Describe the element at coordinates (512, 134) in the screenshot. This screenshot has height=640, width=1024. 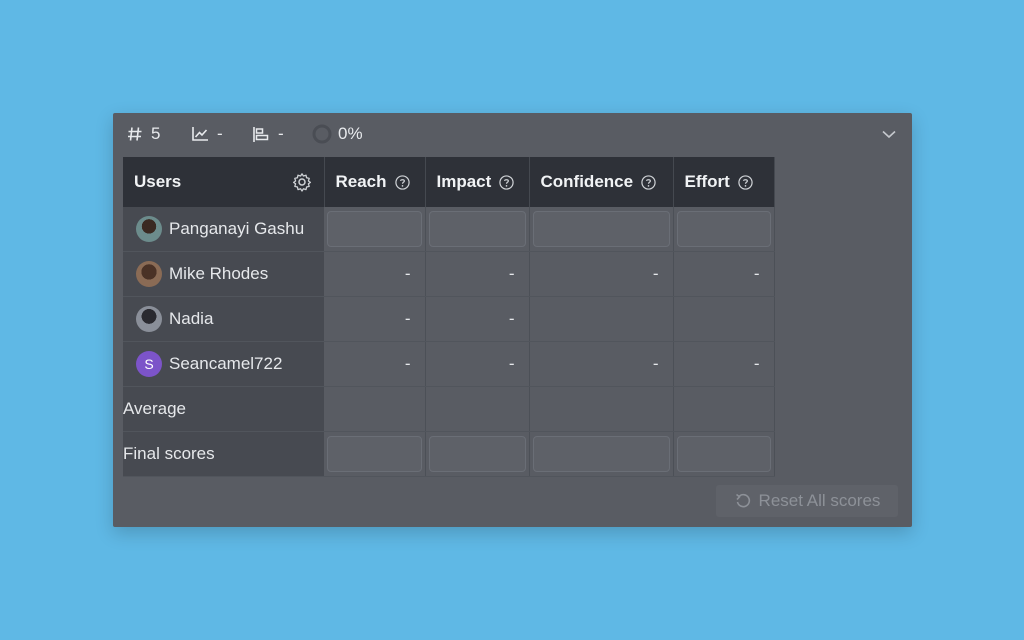
I see `panel-toolbar: 5 - - 0%` at that location.